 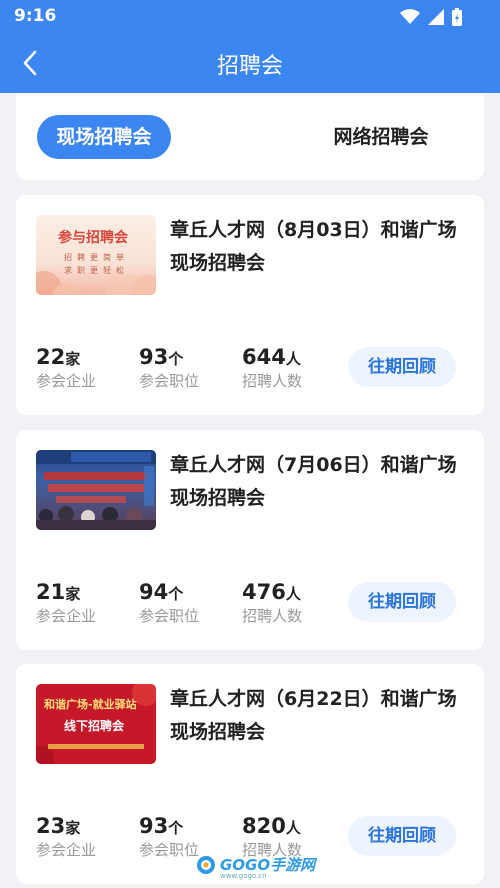 I want to click on gogo-logo-icon, so click(x=206, y=864).